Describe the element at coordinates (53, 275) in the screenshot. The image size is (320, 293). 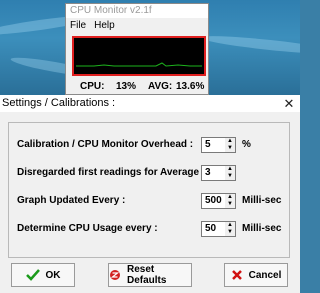
I see `ok-label: OK` at that location.